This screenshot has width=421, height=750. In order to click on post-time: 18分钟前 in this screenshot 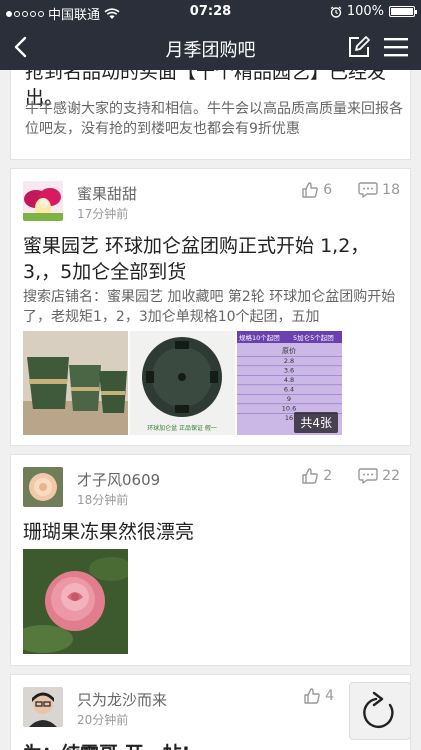, I will do `click(103, 500)`.